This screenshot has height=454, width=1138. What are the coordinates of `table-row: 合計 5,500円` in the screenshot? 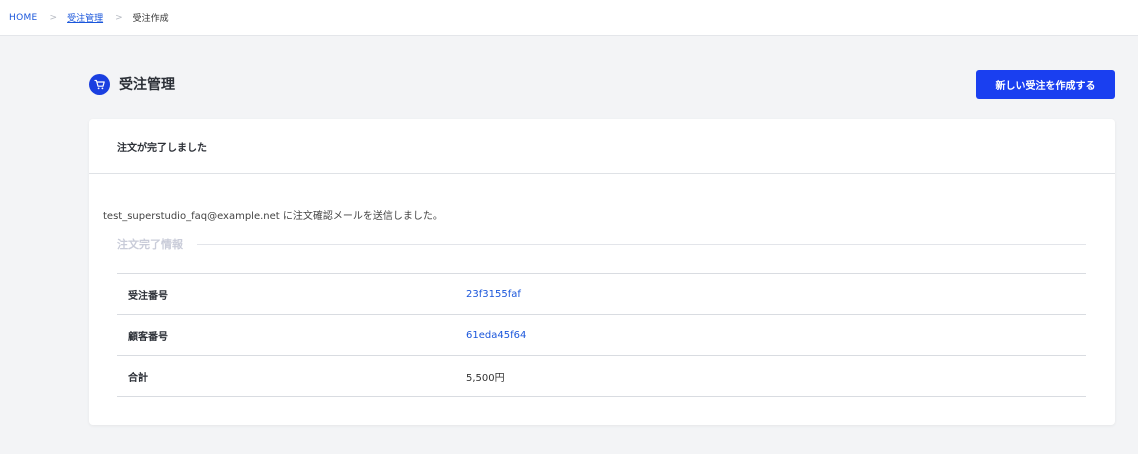 It's located at (601, 376).